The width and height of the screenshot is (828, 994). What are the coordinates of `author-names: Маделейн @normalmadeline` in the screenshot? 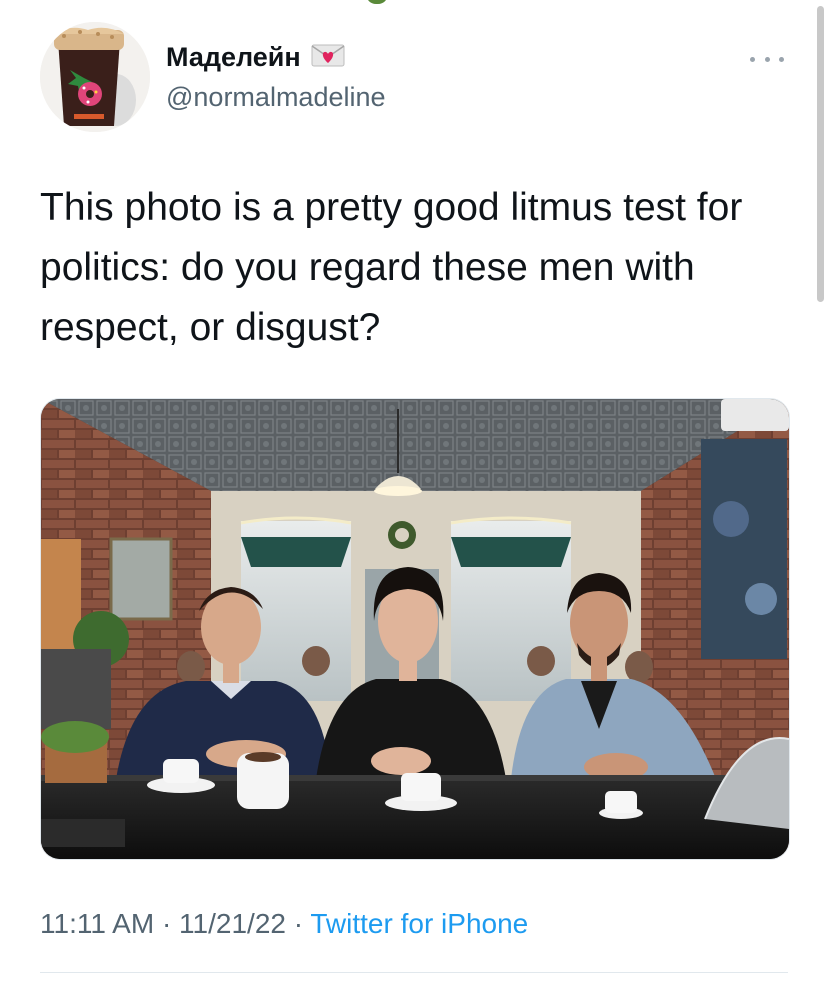 It's located at (276, 76).